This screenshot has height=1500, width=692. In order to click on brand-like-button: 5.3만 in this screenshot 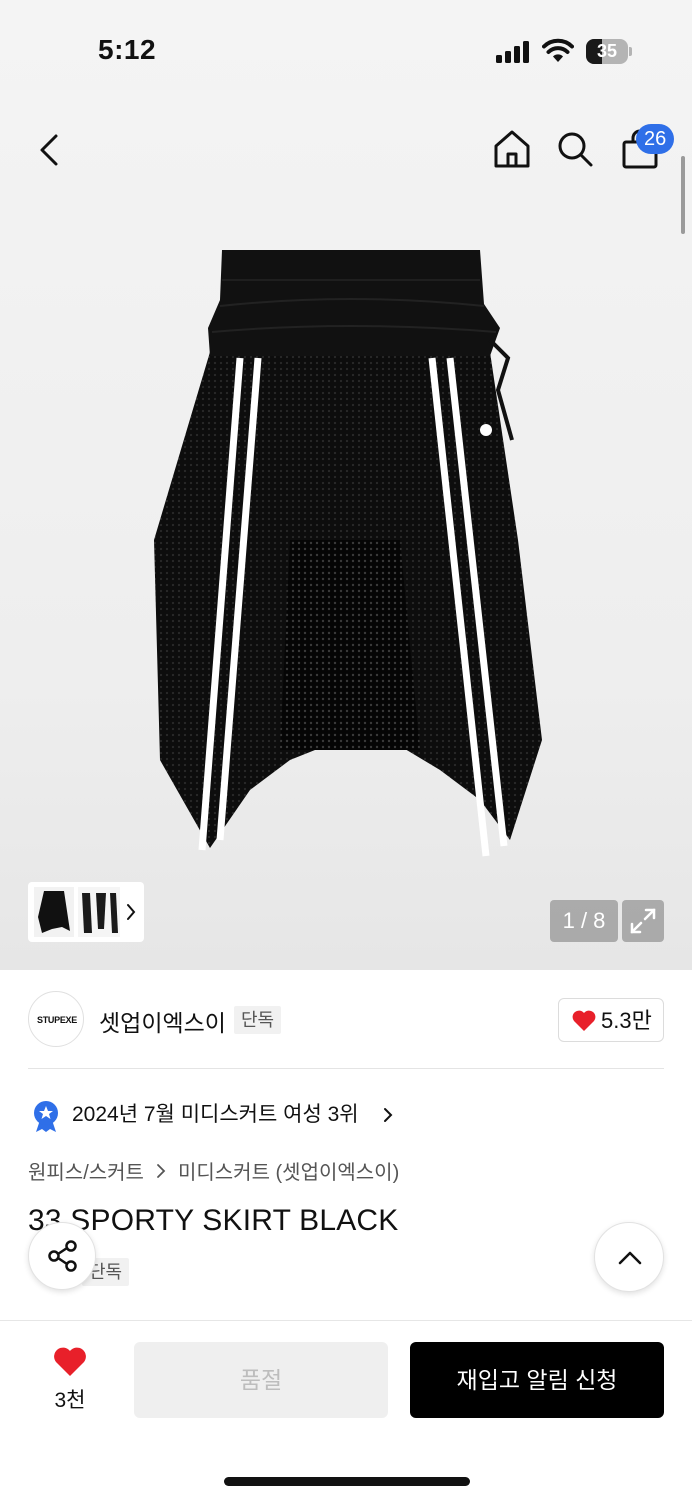, I will do `click(611, 1020)`.